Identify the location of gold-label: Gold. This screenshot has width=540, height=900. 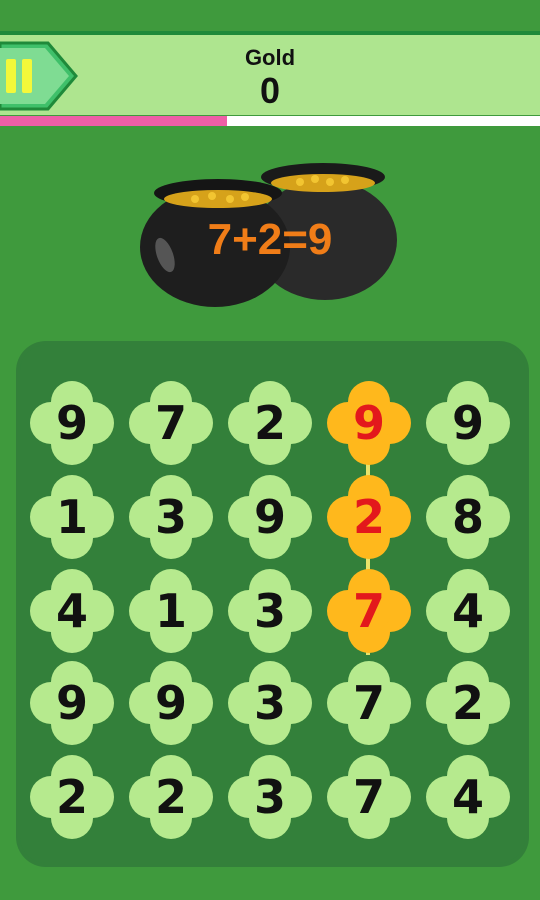
(270, 57).